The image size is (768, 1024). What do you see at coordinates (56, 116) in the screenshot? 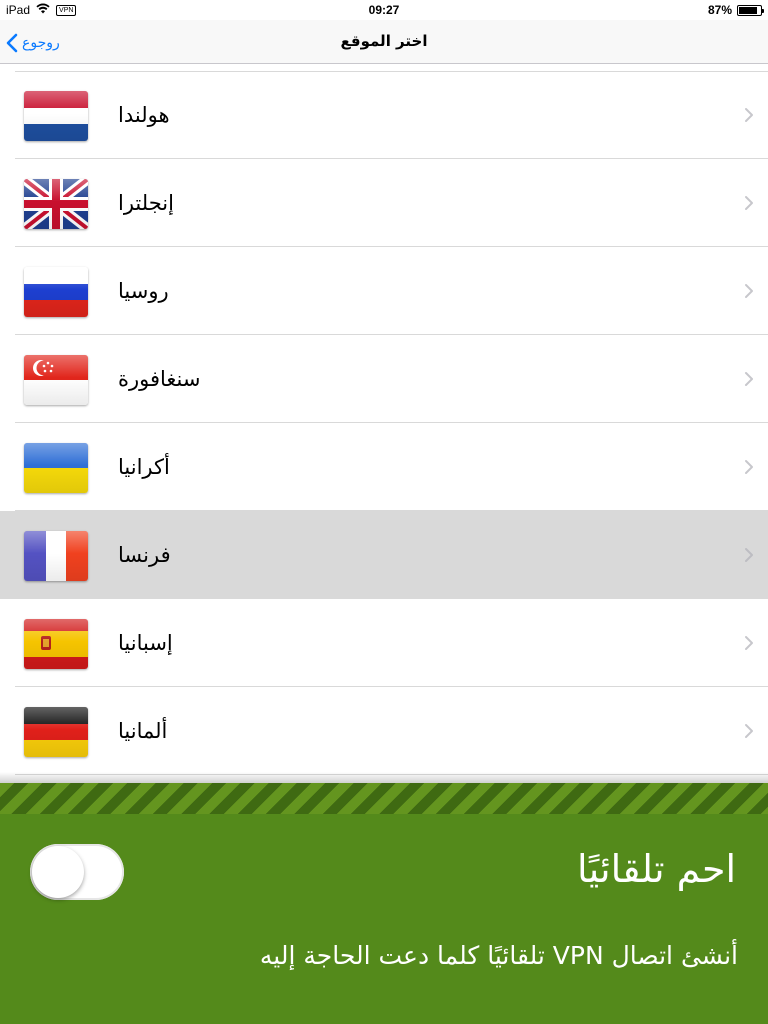
I see `netherlands-flag-icon` at bounding box center [56, 116].